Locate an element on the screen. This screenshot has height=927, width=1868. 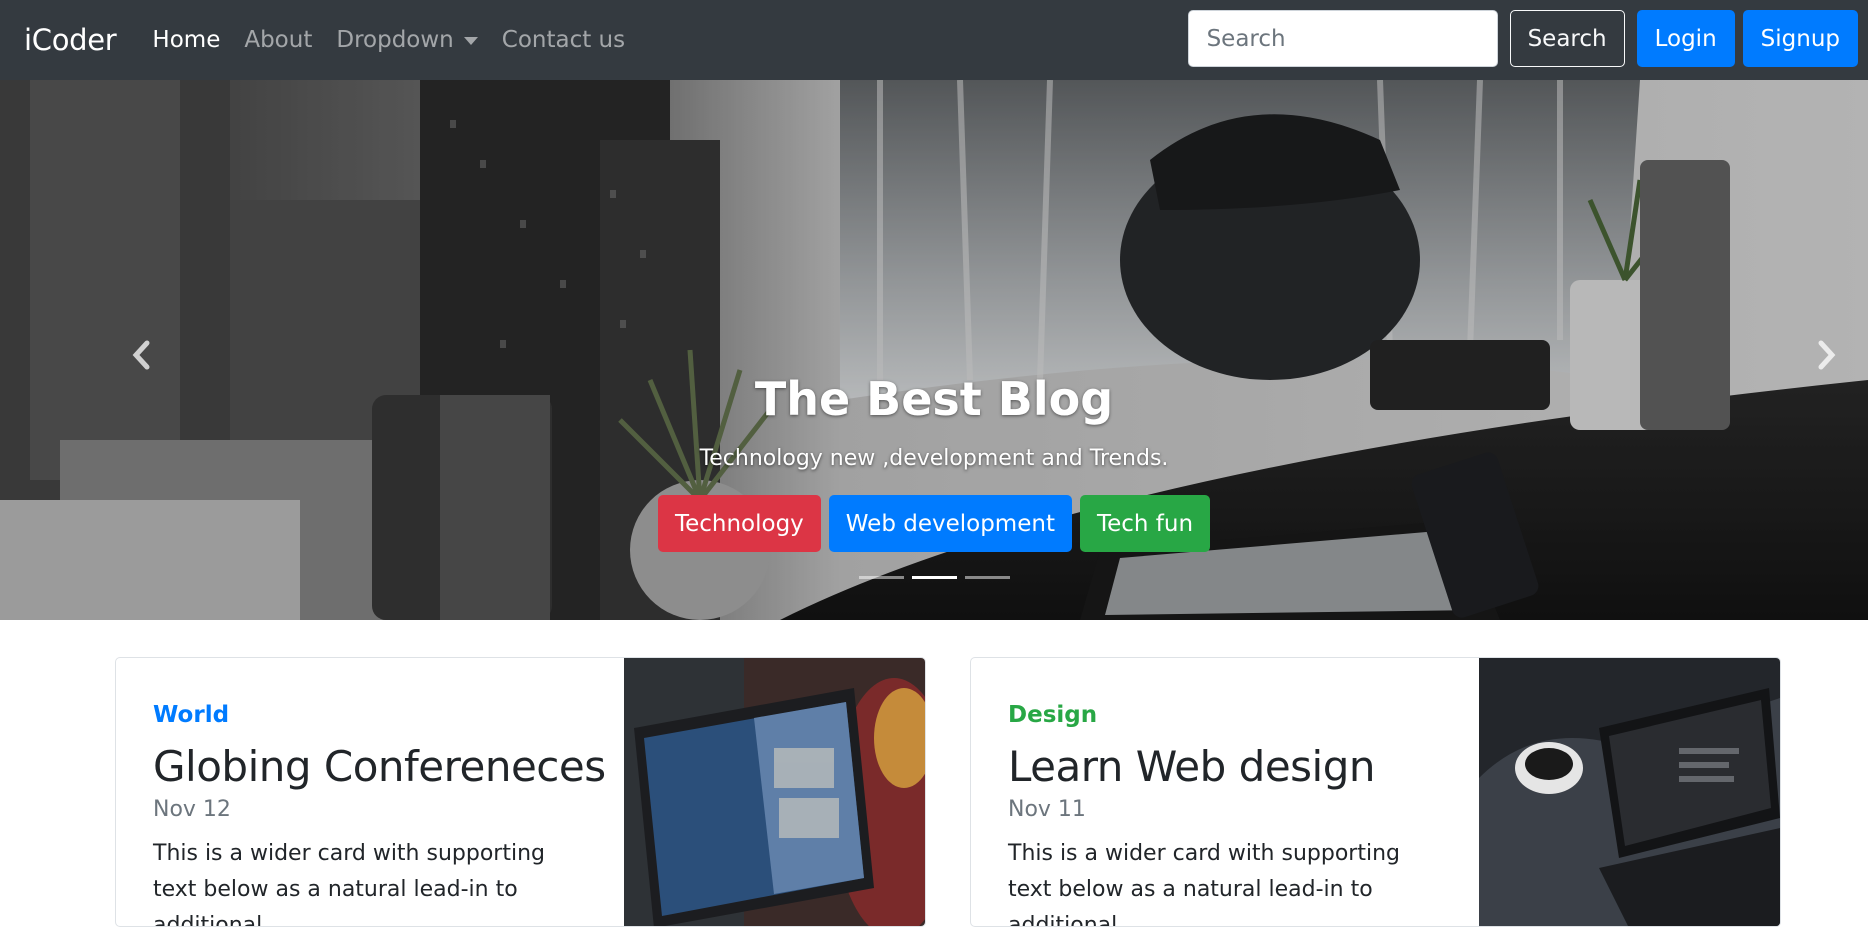
nav-dropdown-label: Dropdown is located at coordinates (395, 40).